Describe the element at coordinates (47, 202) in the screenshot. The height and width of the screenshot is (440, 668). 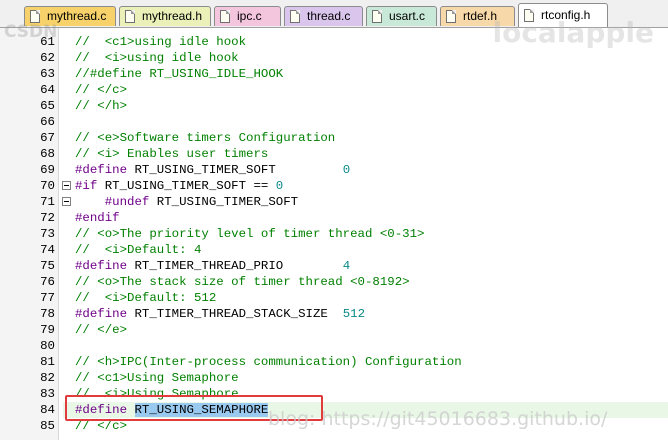
I see `line-number: 71` at that location.